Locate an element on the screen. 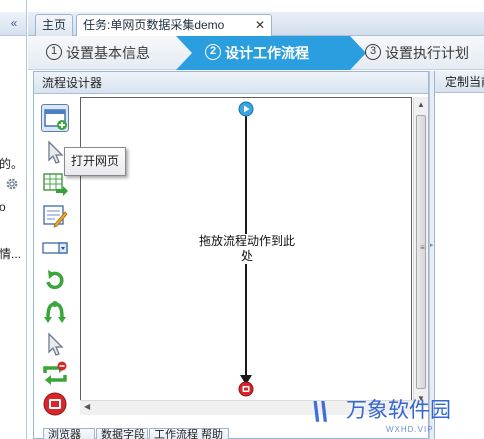  customize-panel-title: 定制当前 is located at coordinates (459, 82).